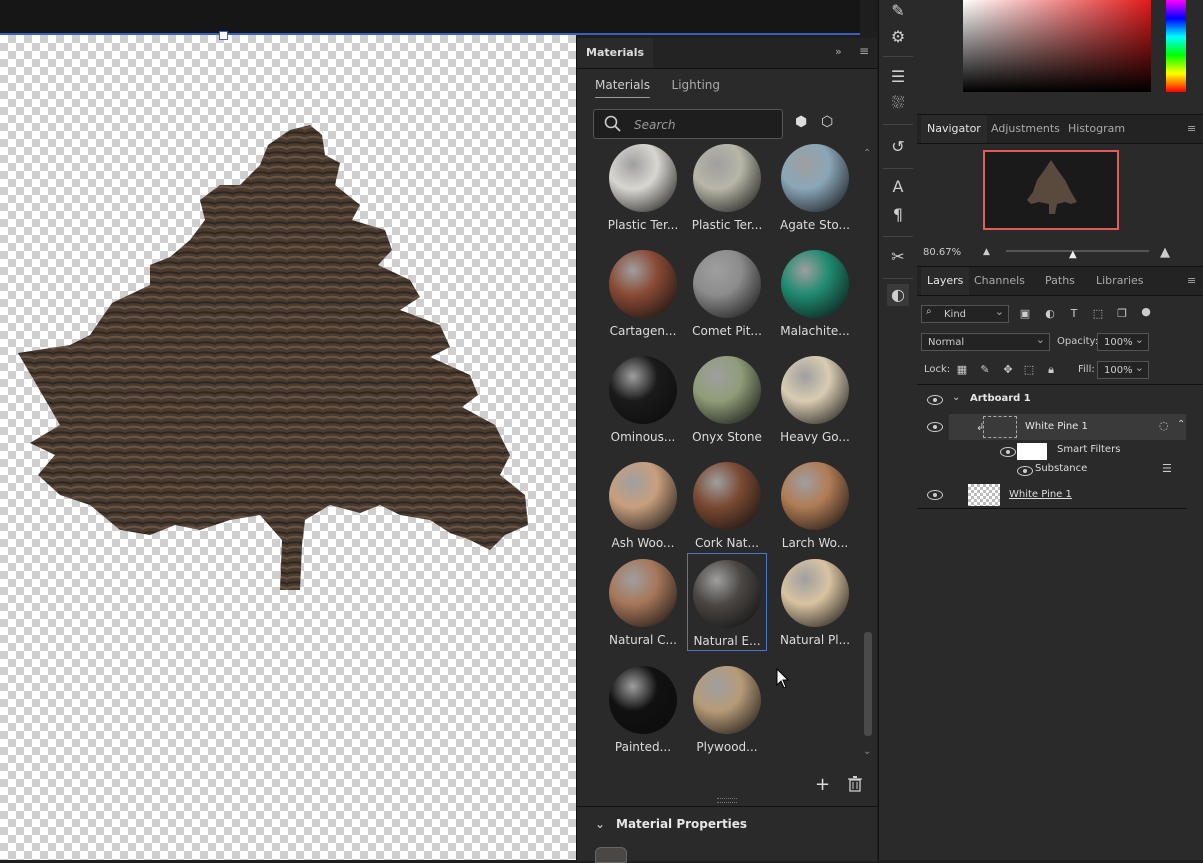 Image resolution: width=1203 pixels, height=863 pixels. Describe the element at coordinates (223, 35) in the screenshot. I see `transform-handle` at that location.